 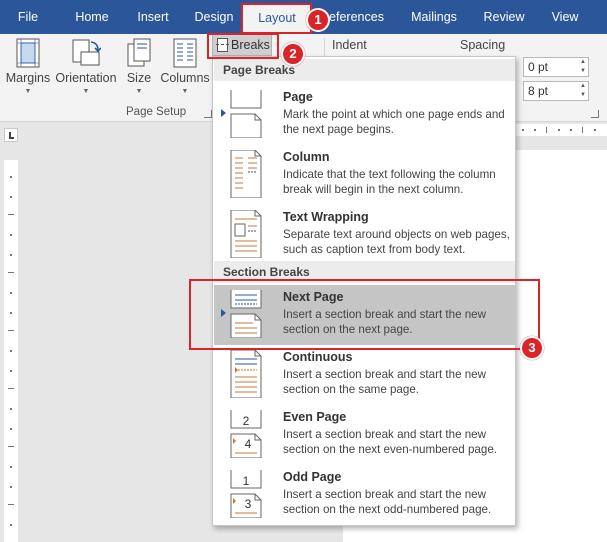 I want to click on size-label: Size, so click(x=139, y=78).